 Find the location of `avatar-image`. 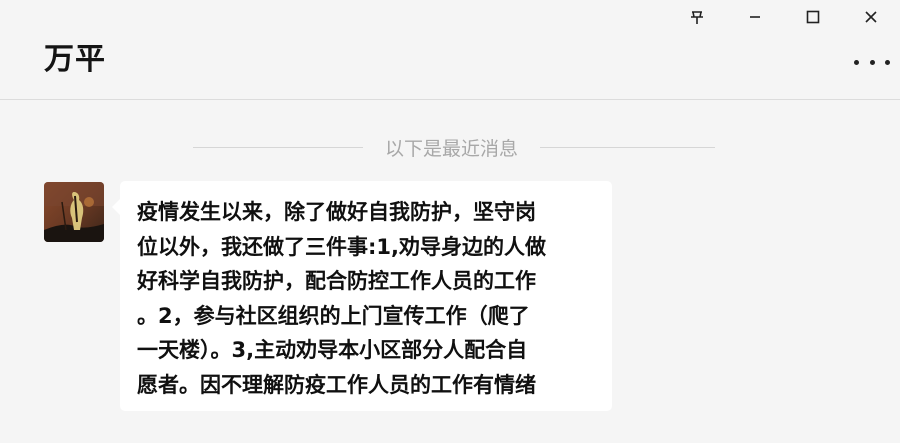

avatar-image is located at coordinates (74, 212).